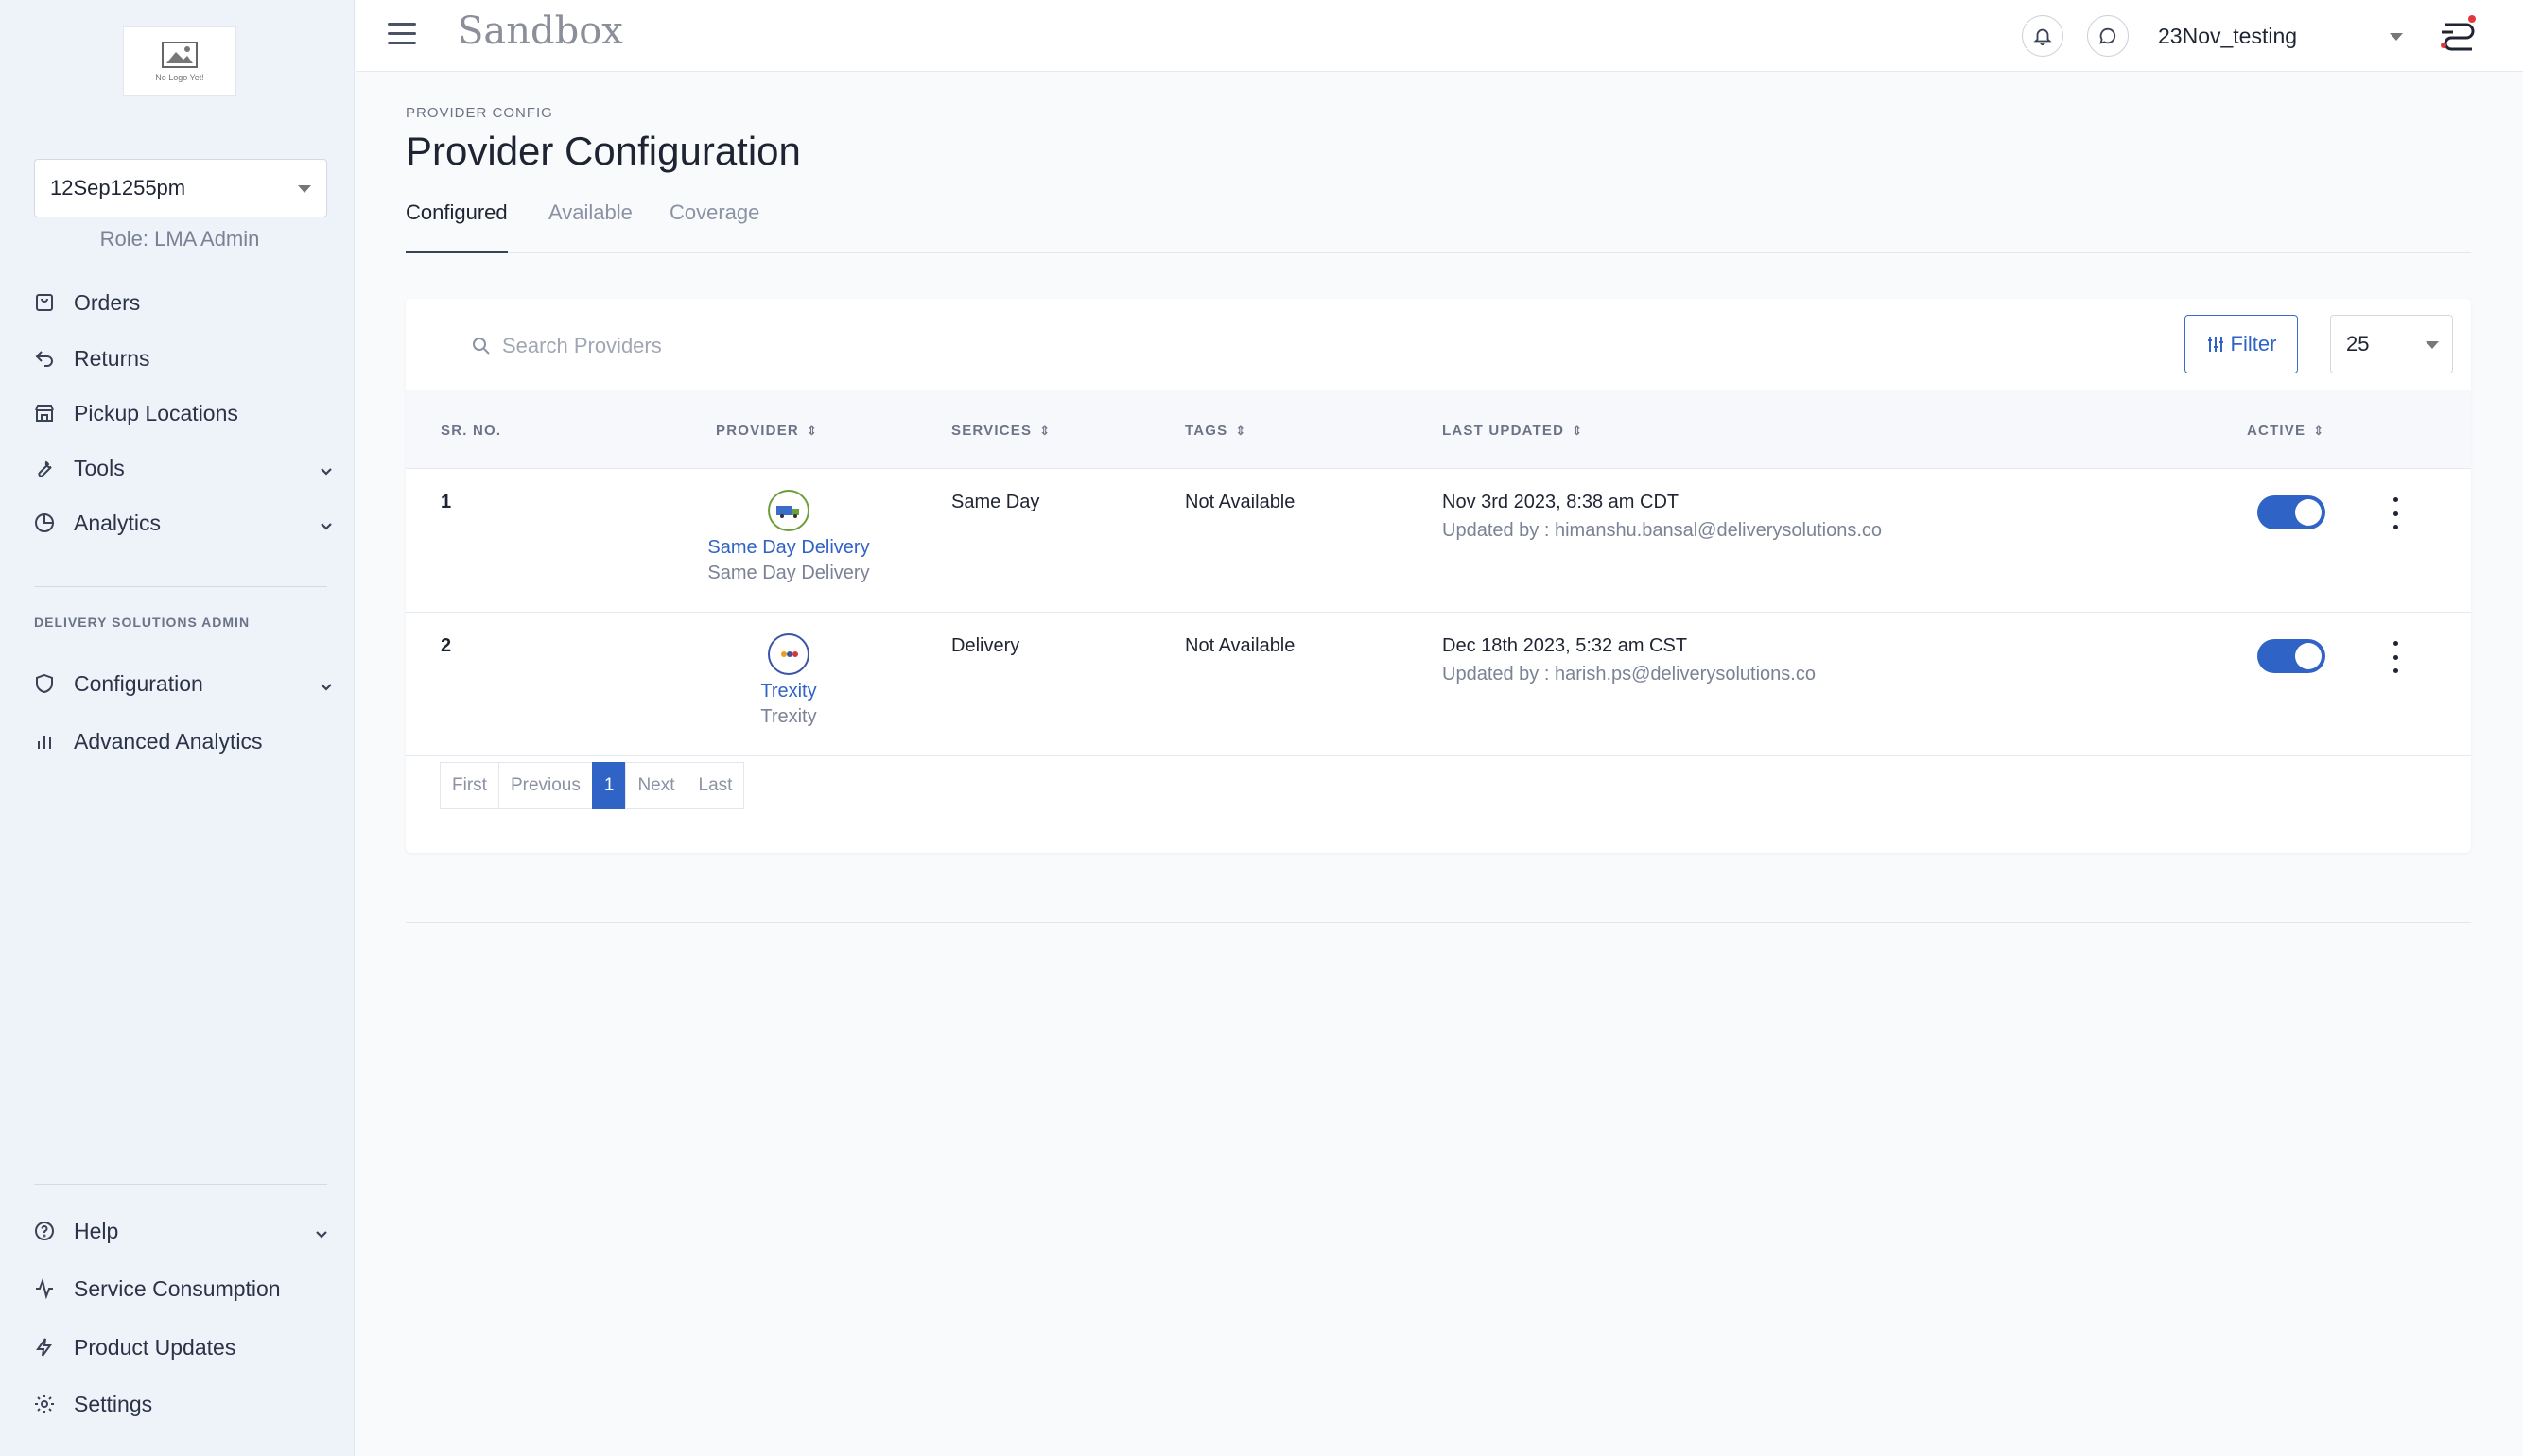  What do you see at coordinates (177, 1288) in the screenshot?
I see `sidebar-item-label: Service Consumption` at bounding box center [177, 1288].